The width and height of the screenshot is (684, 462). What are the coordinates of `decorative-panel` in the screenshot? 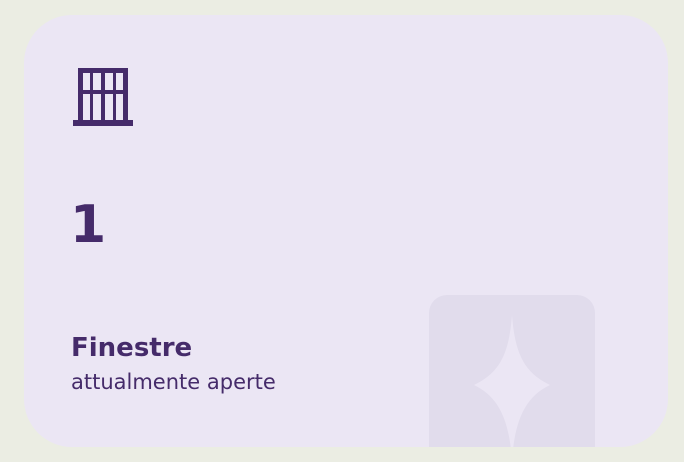 It's located at (512, 371).